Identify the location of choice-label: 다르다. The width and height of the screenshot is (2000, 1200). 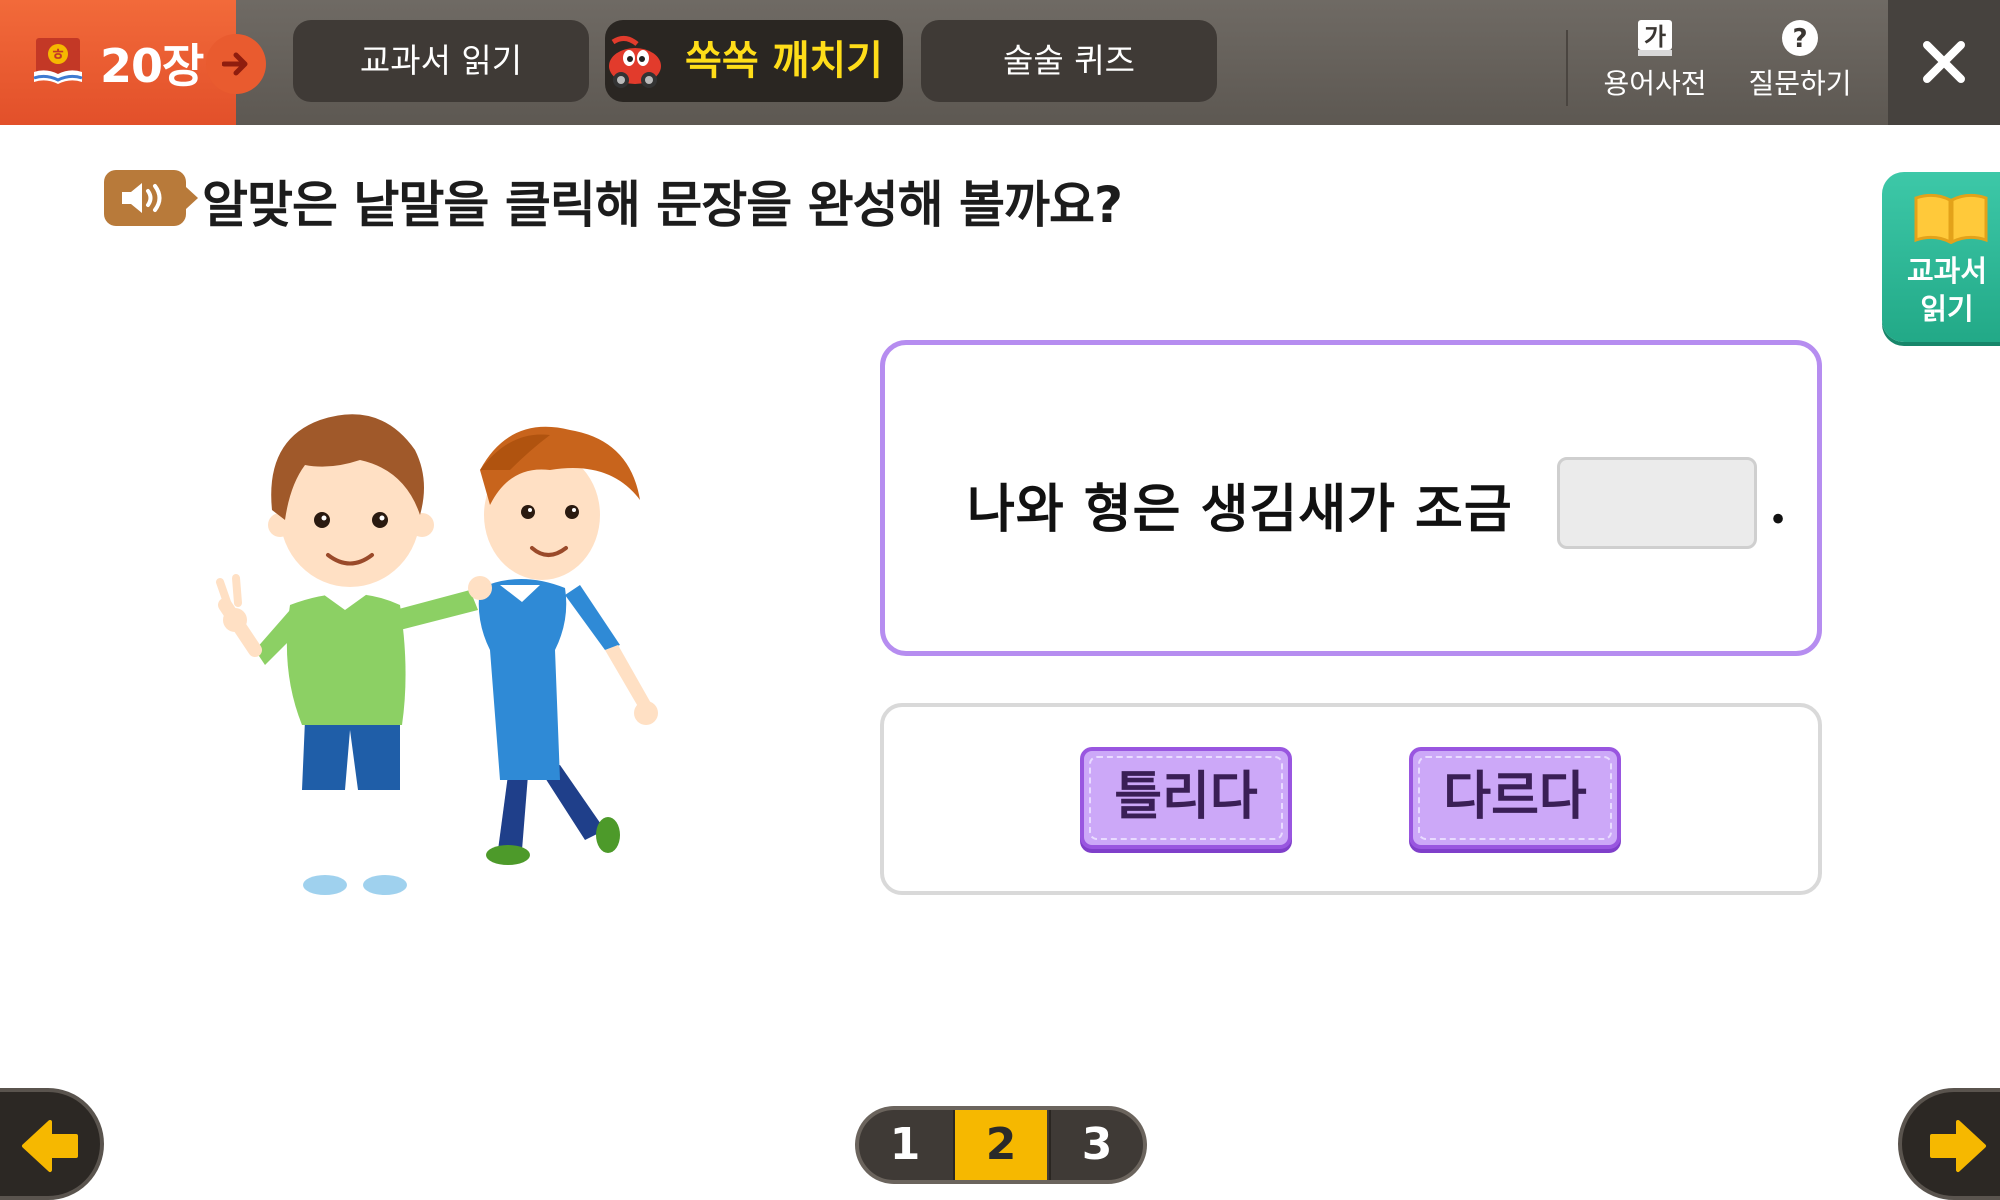
(1515, 796).